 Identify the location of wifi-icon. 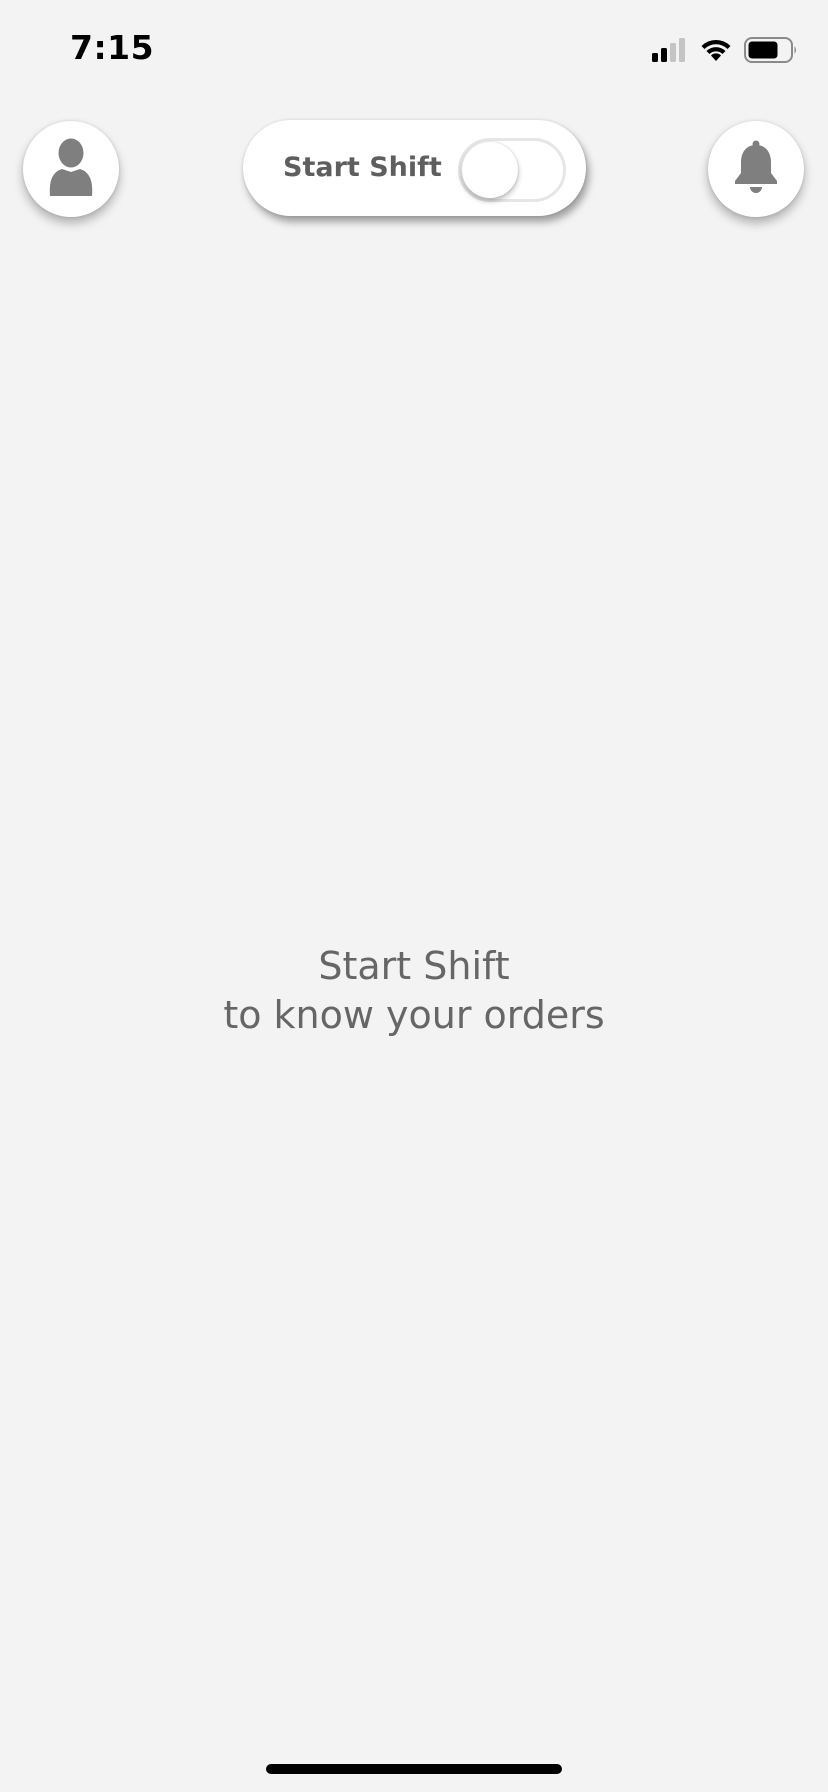
(716, 50).